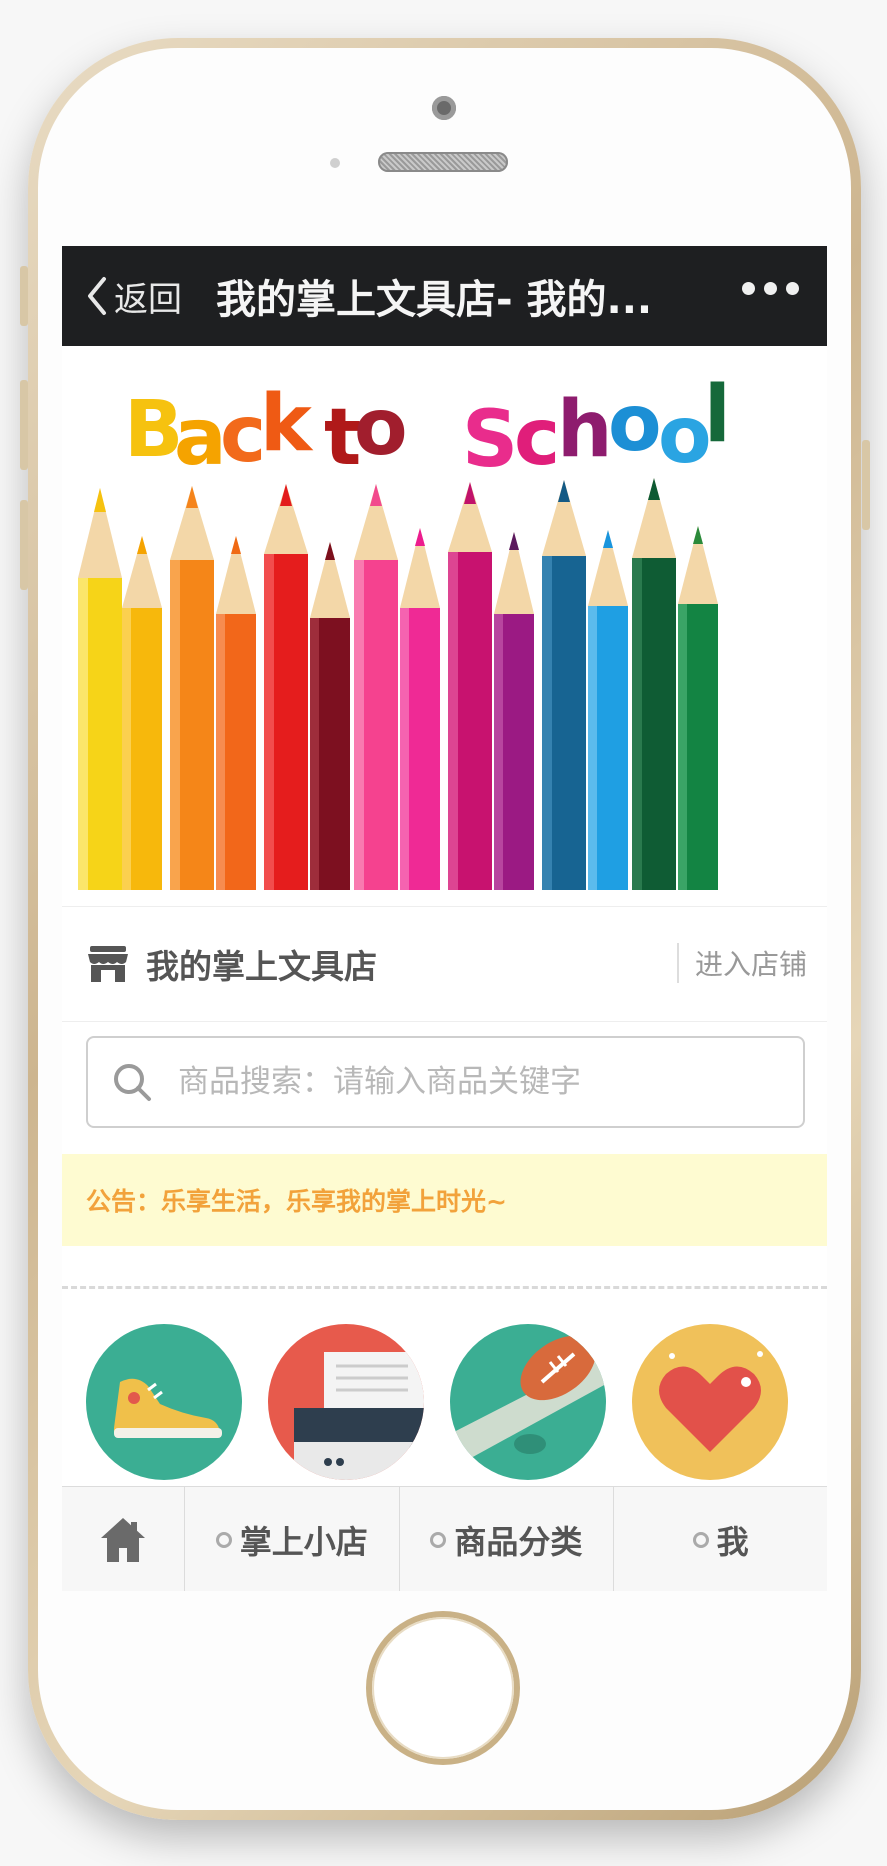 Image resolution: width=887 pixels, height=1866 pixels. What do you see at coordinates (335, 163) in the screenshot?
I see `proximity-sensor` at bounding box center [335, 163].